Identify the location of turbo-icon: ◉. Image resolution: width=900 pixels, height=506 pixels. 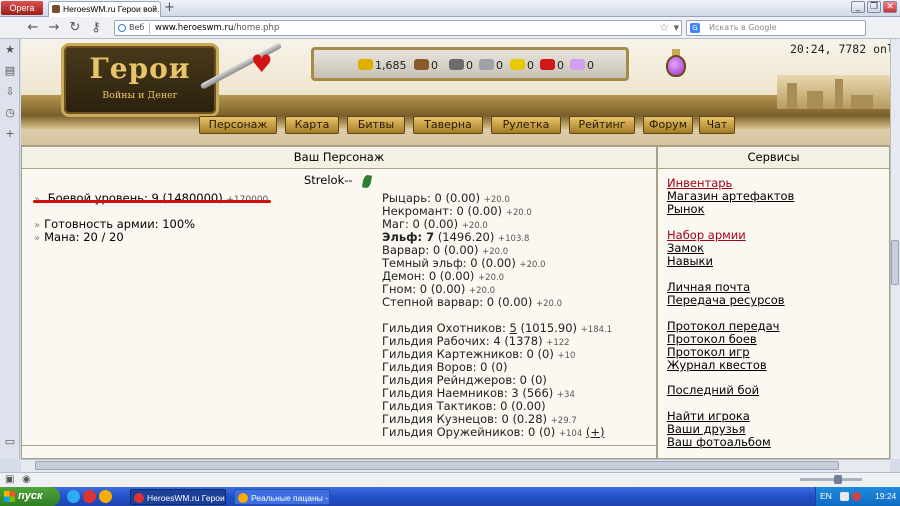
(26, 479).